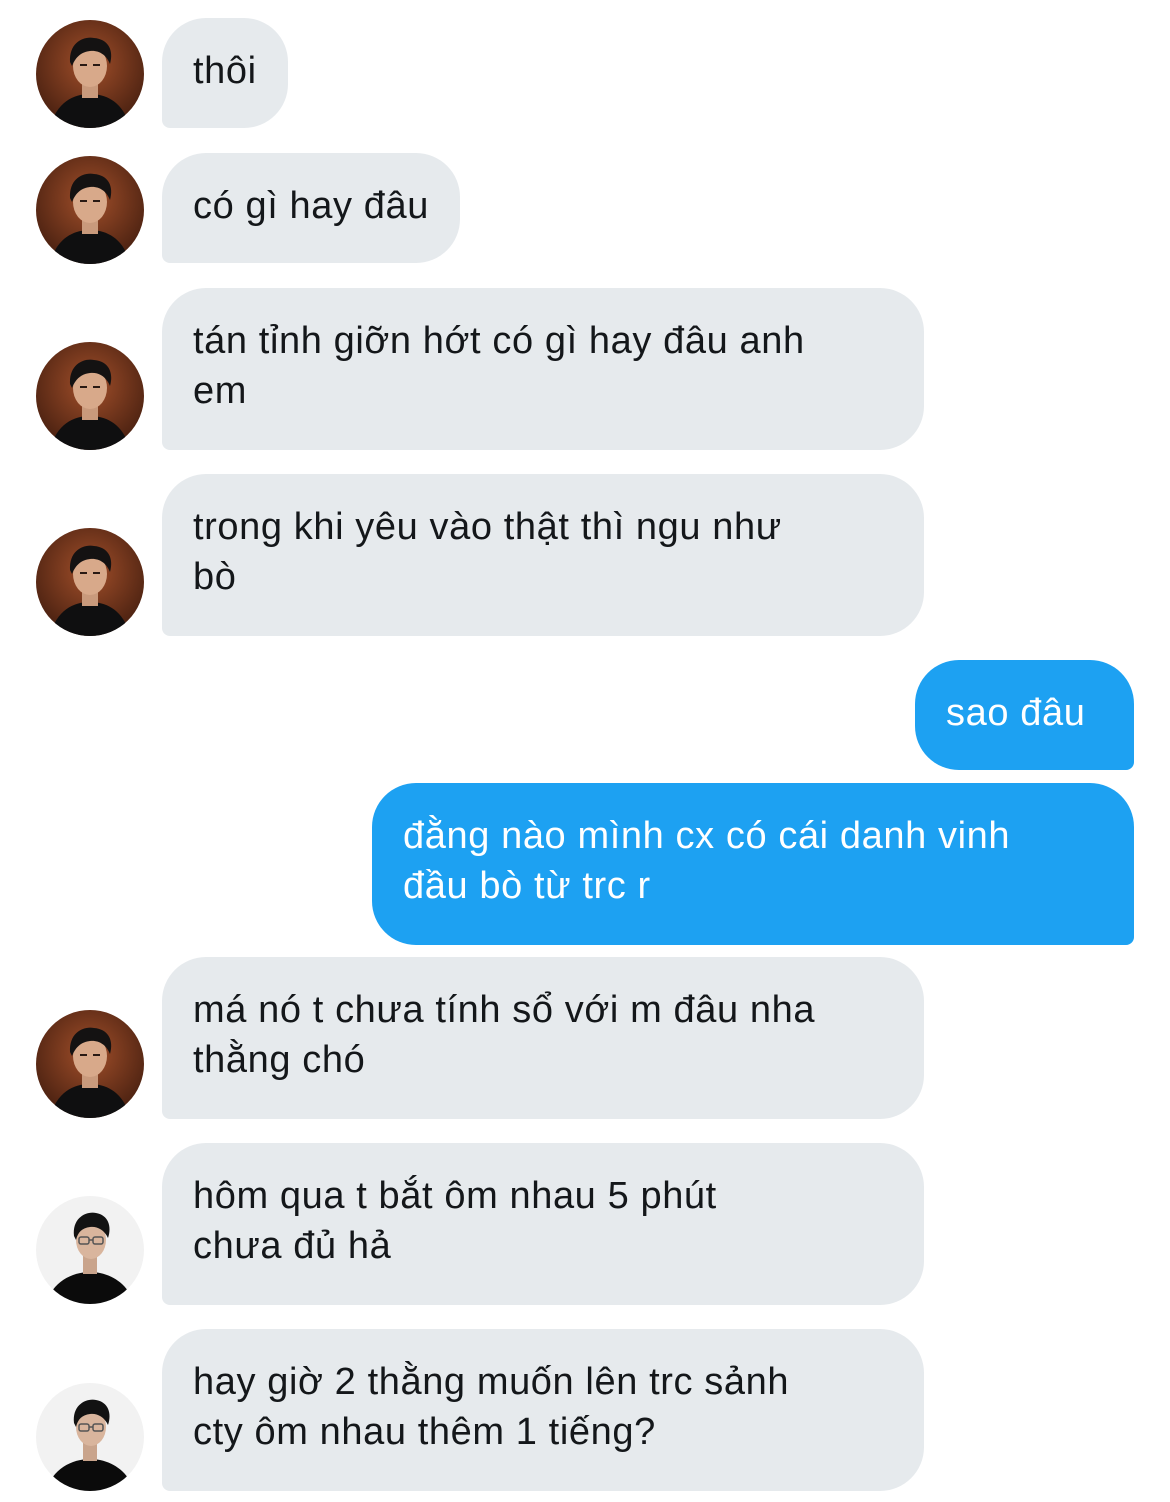 Image resolution: width=1170 pixels, height=1502 pixels. Describe the element at coordinates (543, 369) in the screenshot. I see `incoming-message: tán tỉnh giỡn hớt có gì hay đâu anh em` at that location.